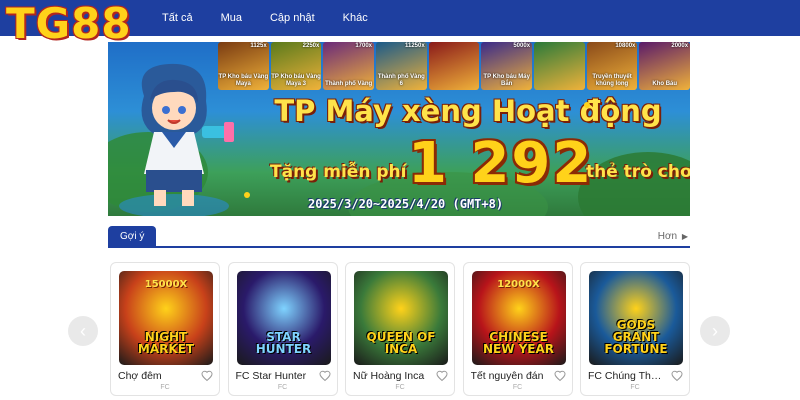  What do you see at coordinates (283, 343) in the screenshot?
I see `game-art-title: STAR HUNTER` at bounding box center [283, 343].